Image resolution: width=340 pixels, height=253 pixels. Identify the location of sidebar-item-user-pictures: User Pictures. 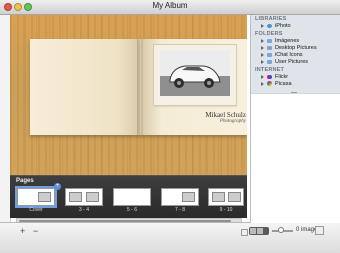
(284, 61).